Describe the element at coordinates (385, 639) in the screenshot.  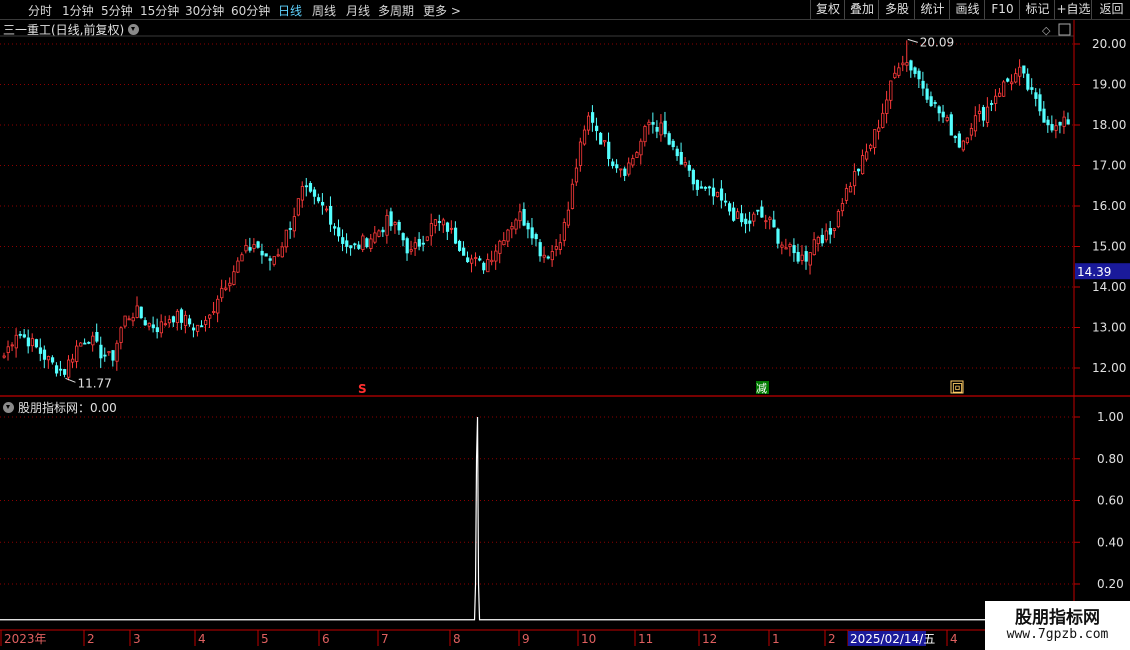
I see `x-axis-label: 7` at that location.